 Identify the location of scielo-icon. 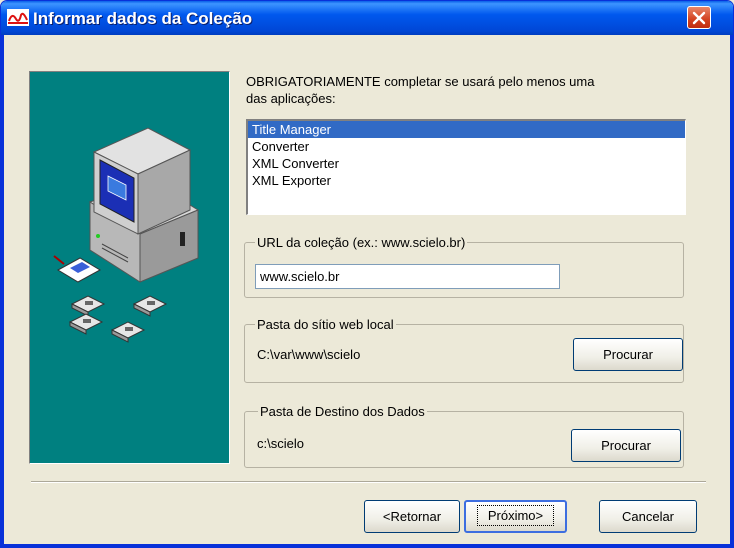
(18, 17).